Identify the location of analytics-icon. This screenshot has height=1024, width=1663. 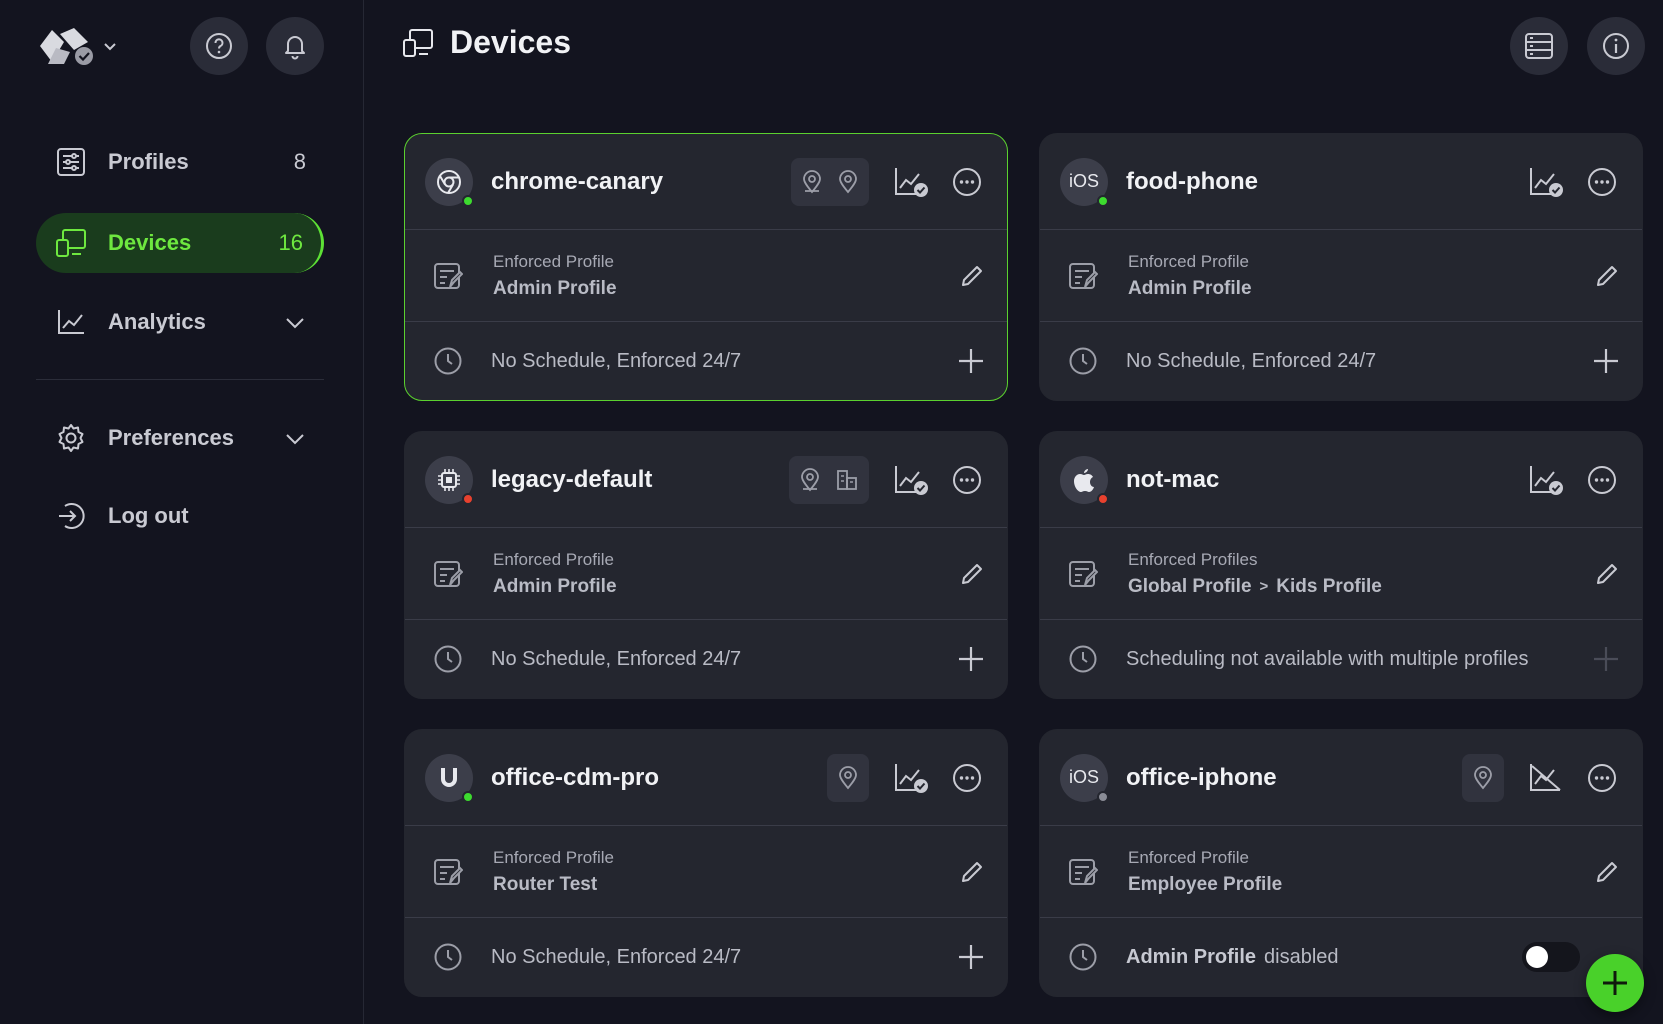
(71, 322).